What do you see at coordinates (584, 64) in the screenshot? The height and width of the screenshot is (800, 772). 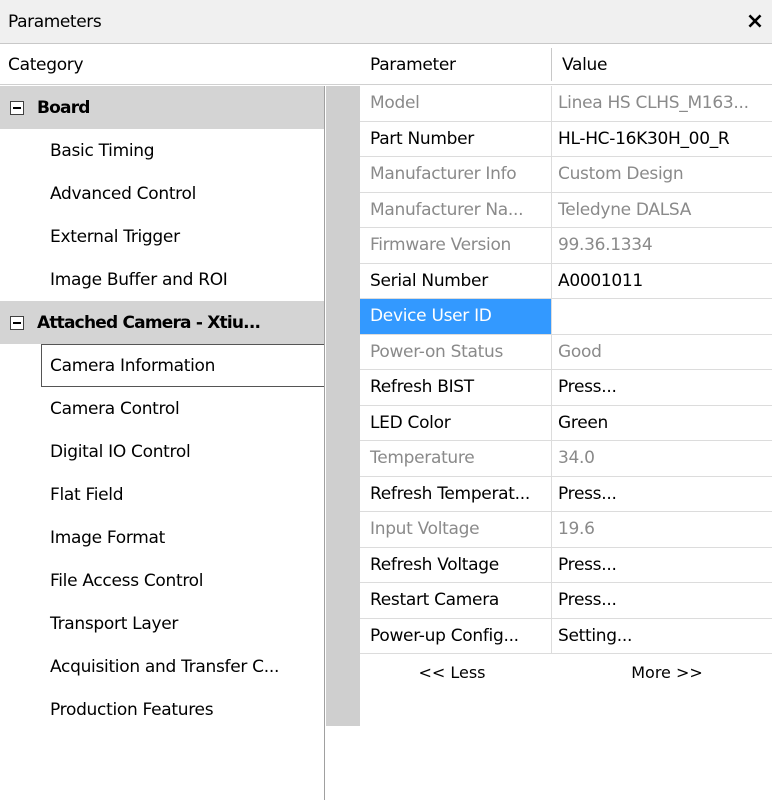 I see `value-column-header: Value` at bounding box center [584, 64].